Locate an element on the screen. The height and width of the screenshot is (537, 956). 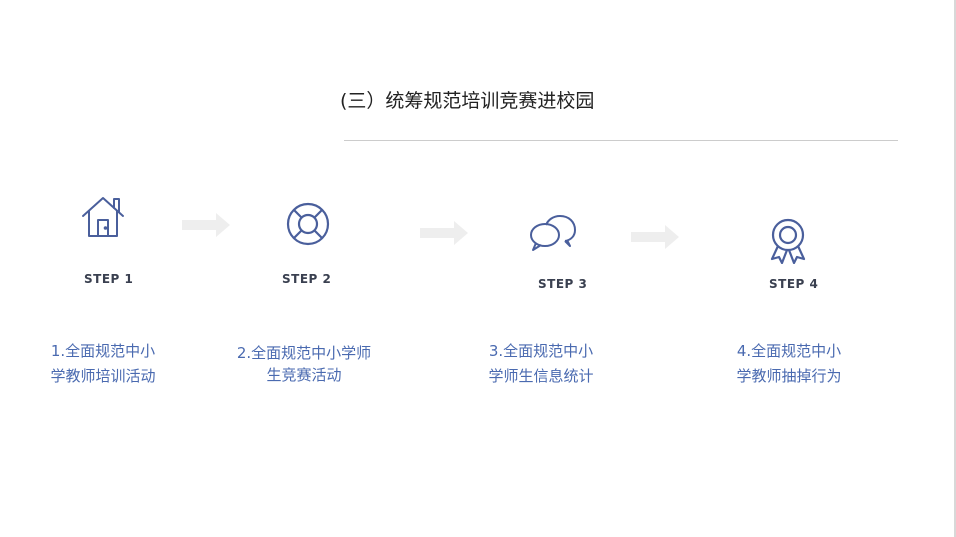
step-2-description-line-1: 2.全面规范中小学师 is located at coordinates (304, 353).